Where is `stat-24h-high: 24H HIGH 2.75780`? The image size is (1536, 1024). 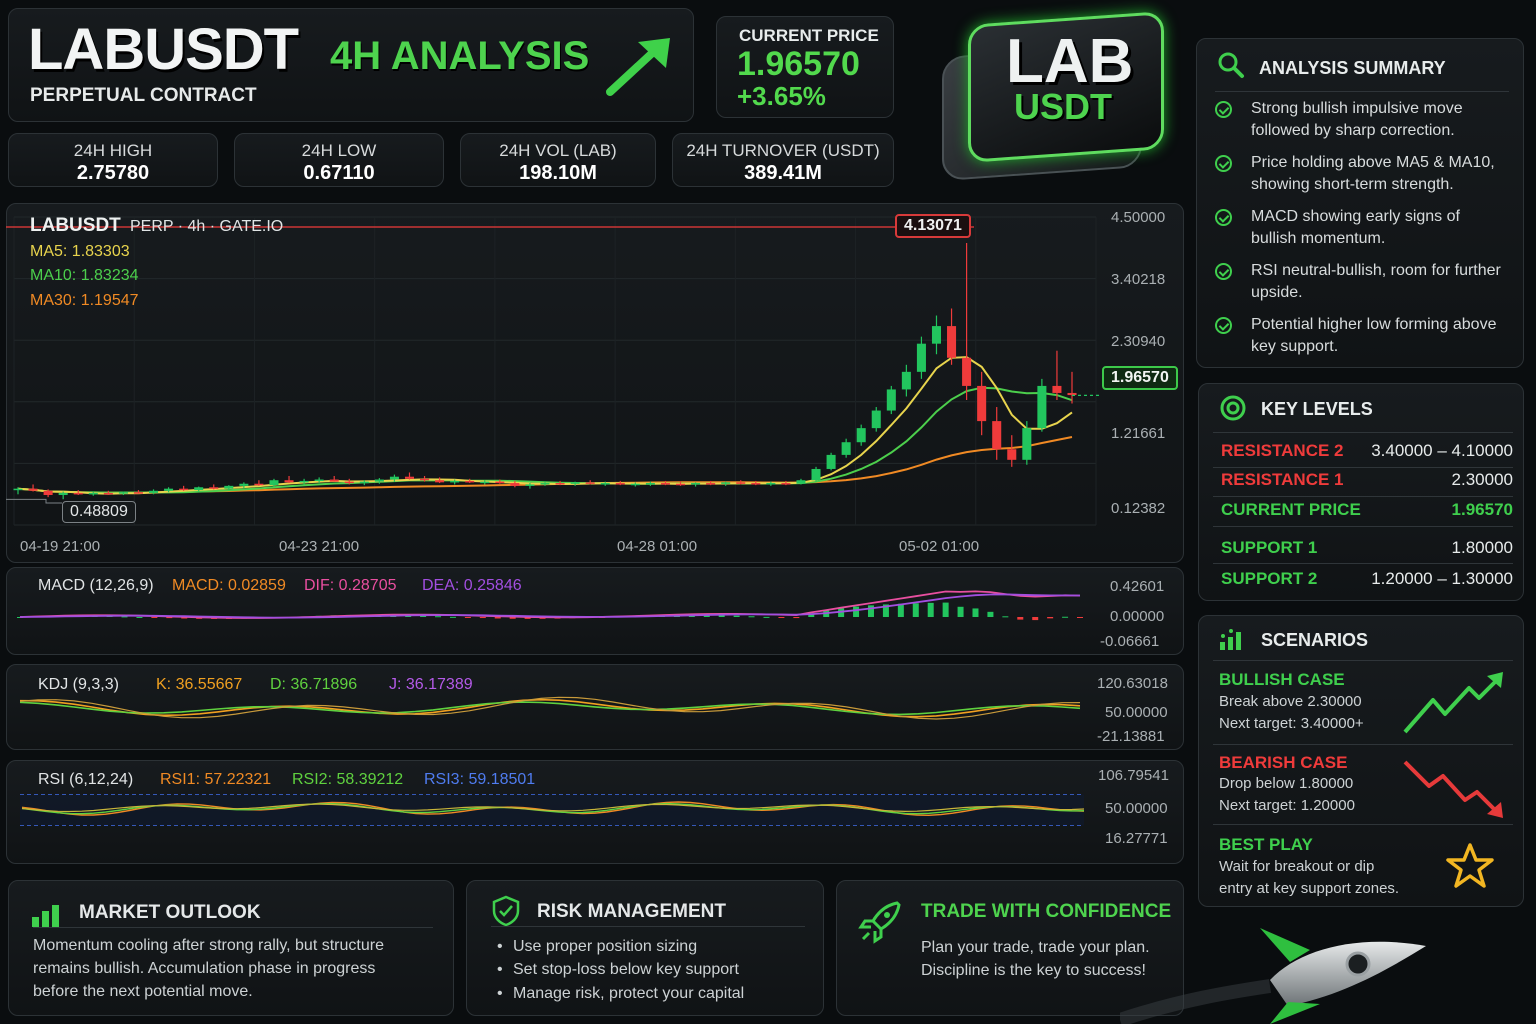
stat-24h-high: 24H HIGH 2.75780 is located at coordinates (113, 160).